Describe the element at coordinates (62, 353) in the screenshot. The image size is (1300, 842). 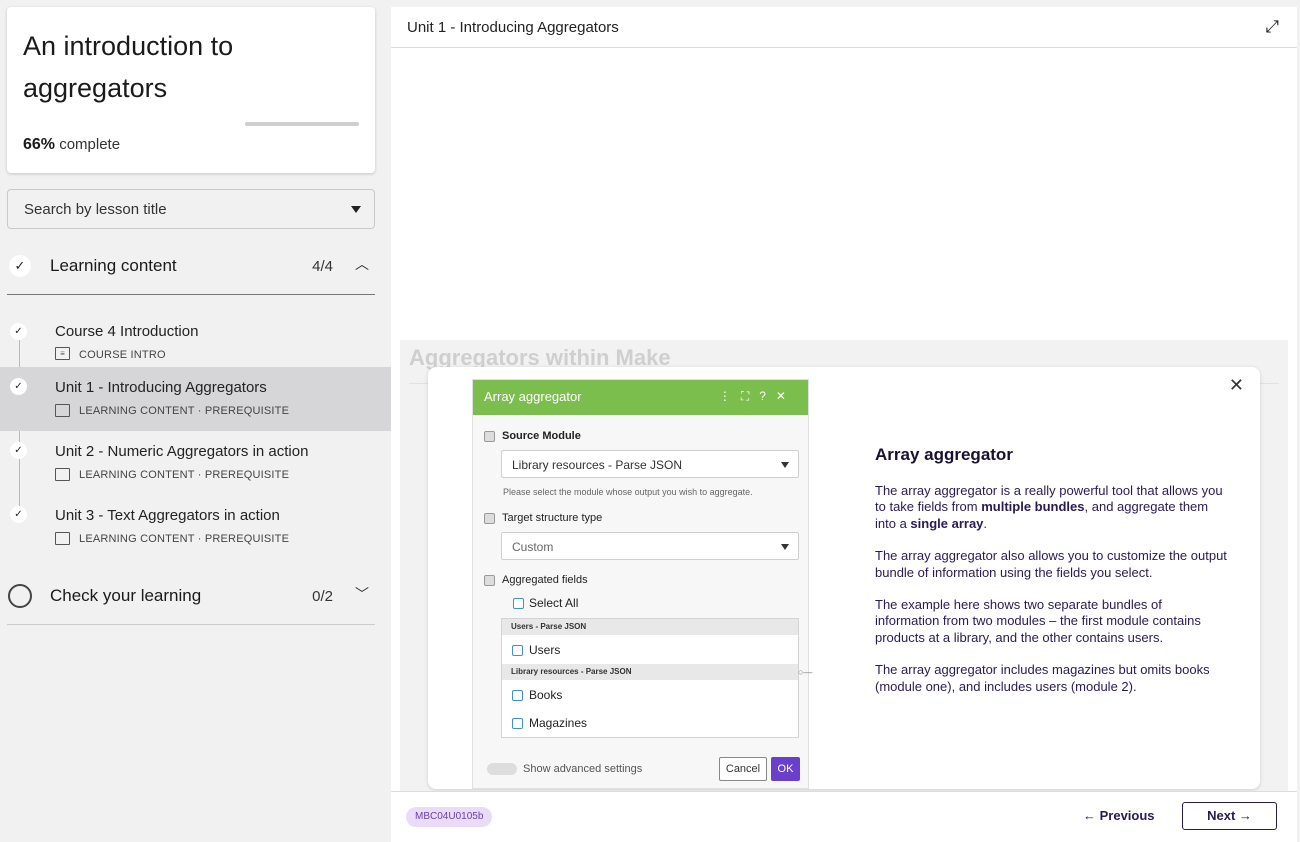
I see `document-icon: ≡` at that location.